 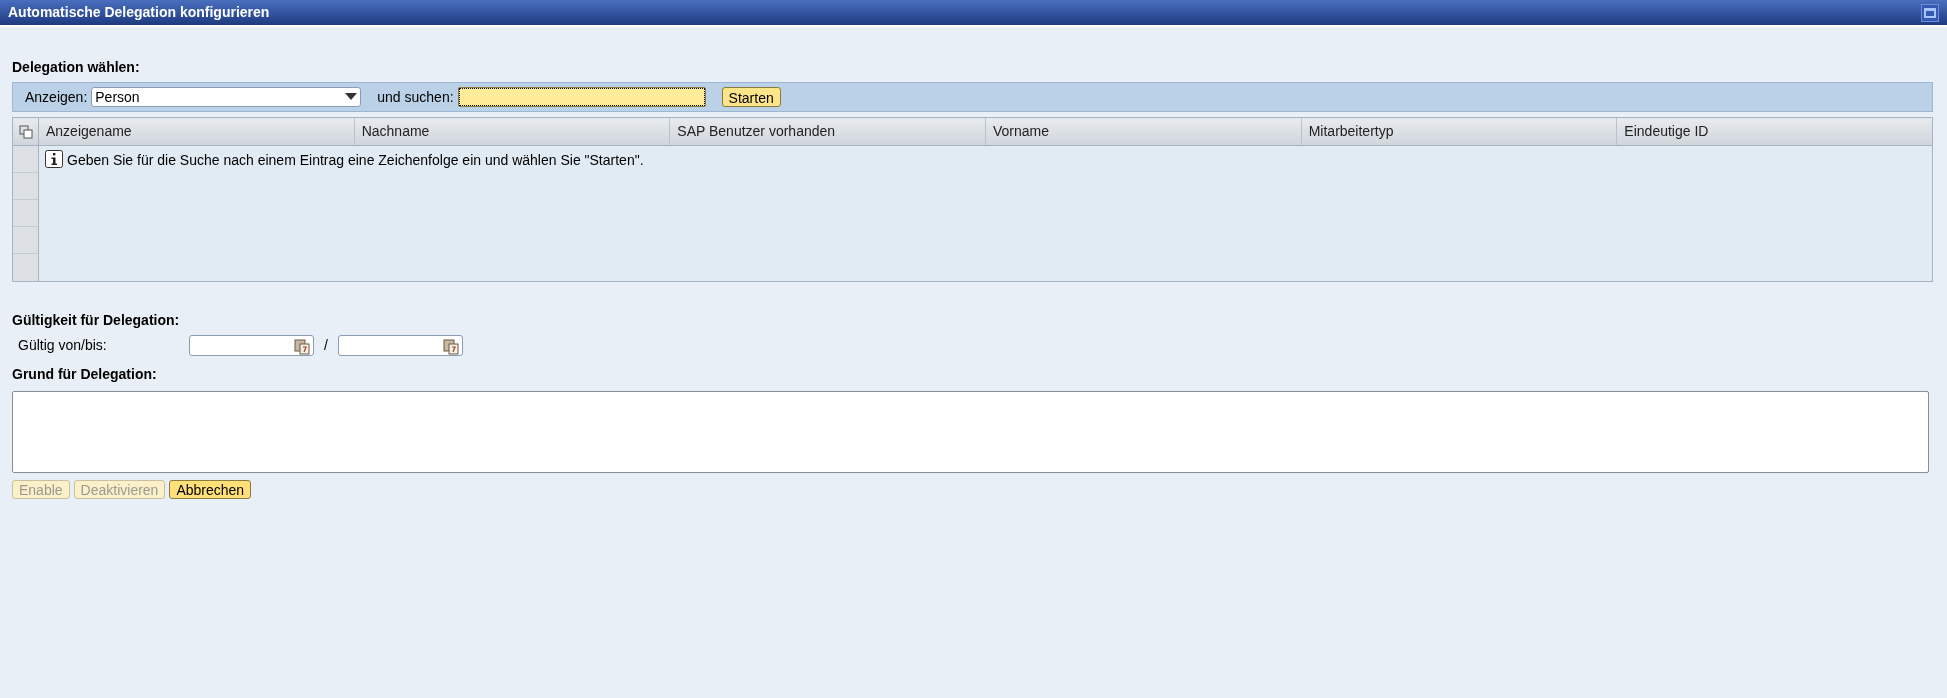 What do you see at coordinates (581, 97) in the screenshot?
I see `search-field` at bounding box center [581, 97].